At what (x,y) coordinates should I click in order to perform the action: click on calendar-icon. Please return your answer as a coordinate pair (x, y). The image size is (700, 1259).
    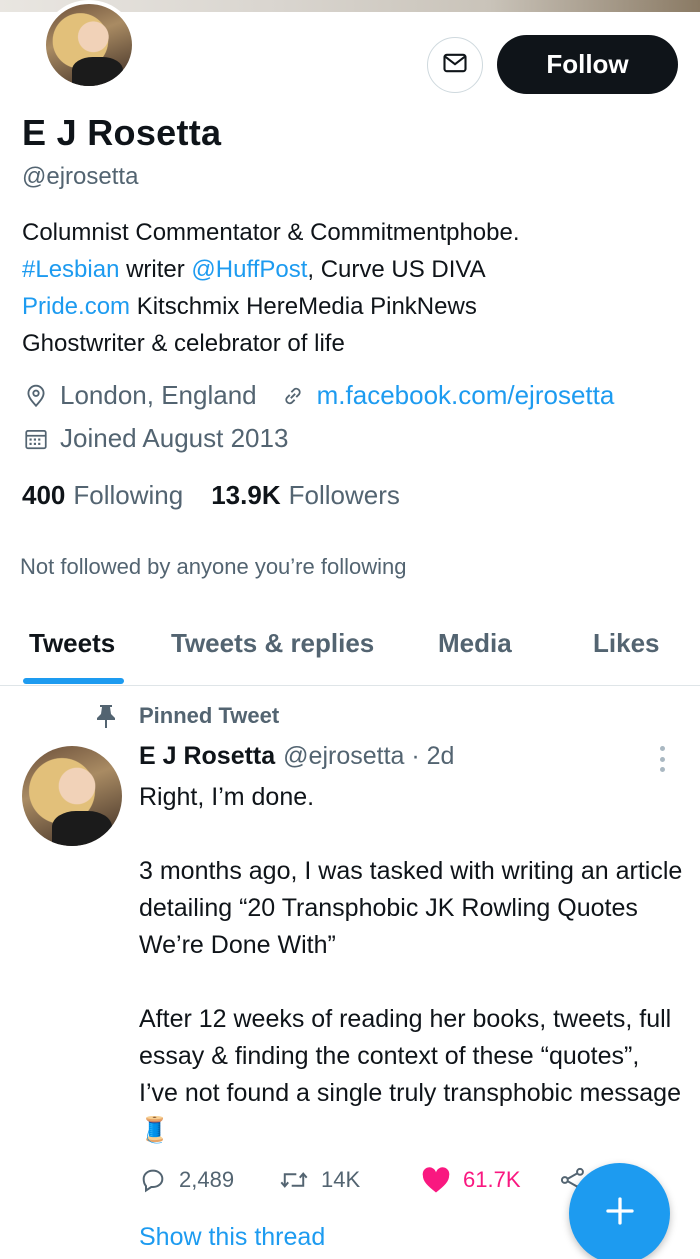
    Looking at the image, I should click on (36, 439).